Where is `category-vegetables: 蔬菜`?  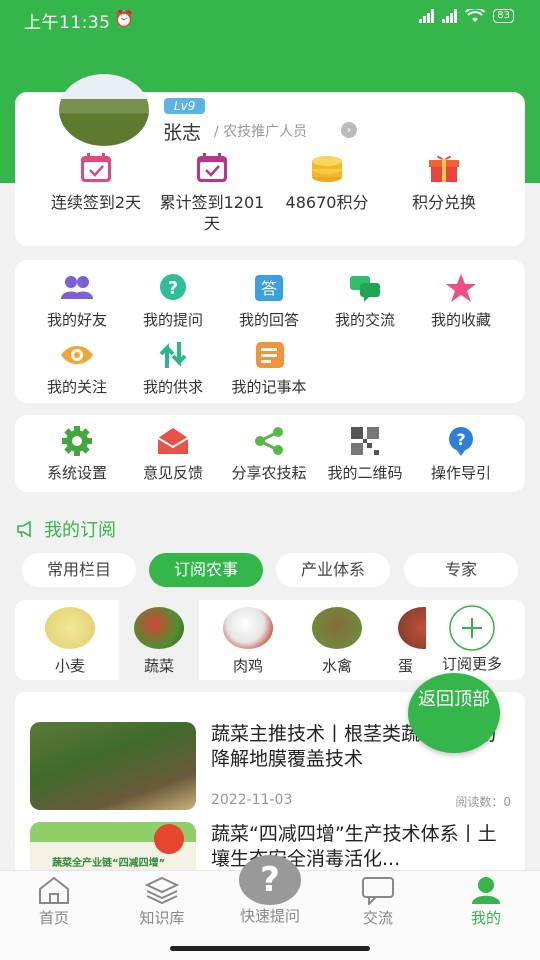 category-vegetables: 蔬菜 is located at coordinates (159, 640).